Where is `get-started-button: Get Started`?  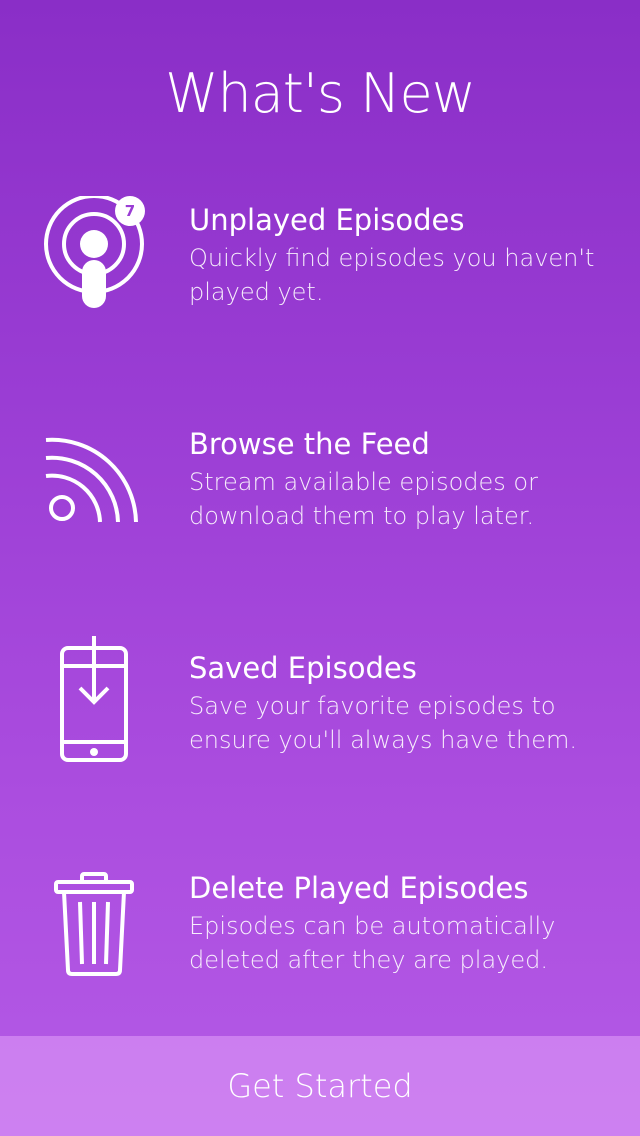
get-started-button: Get Started is located at coordinates (320, 1086).